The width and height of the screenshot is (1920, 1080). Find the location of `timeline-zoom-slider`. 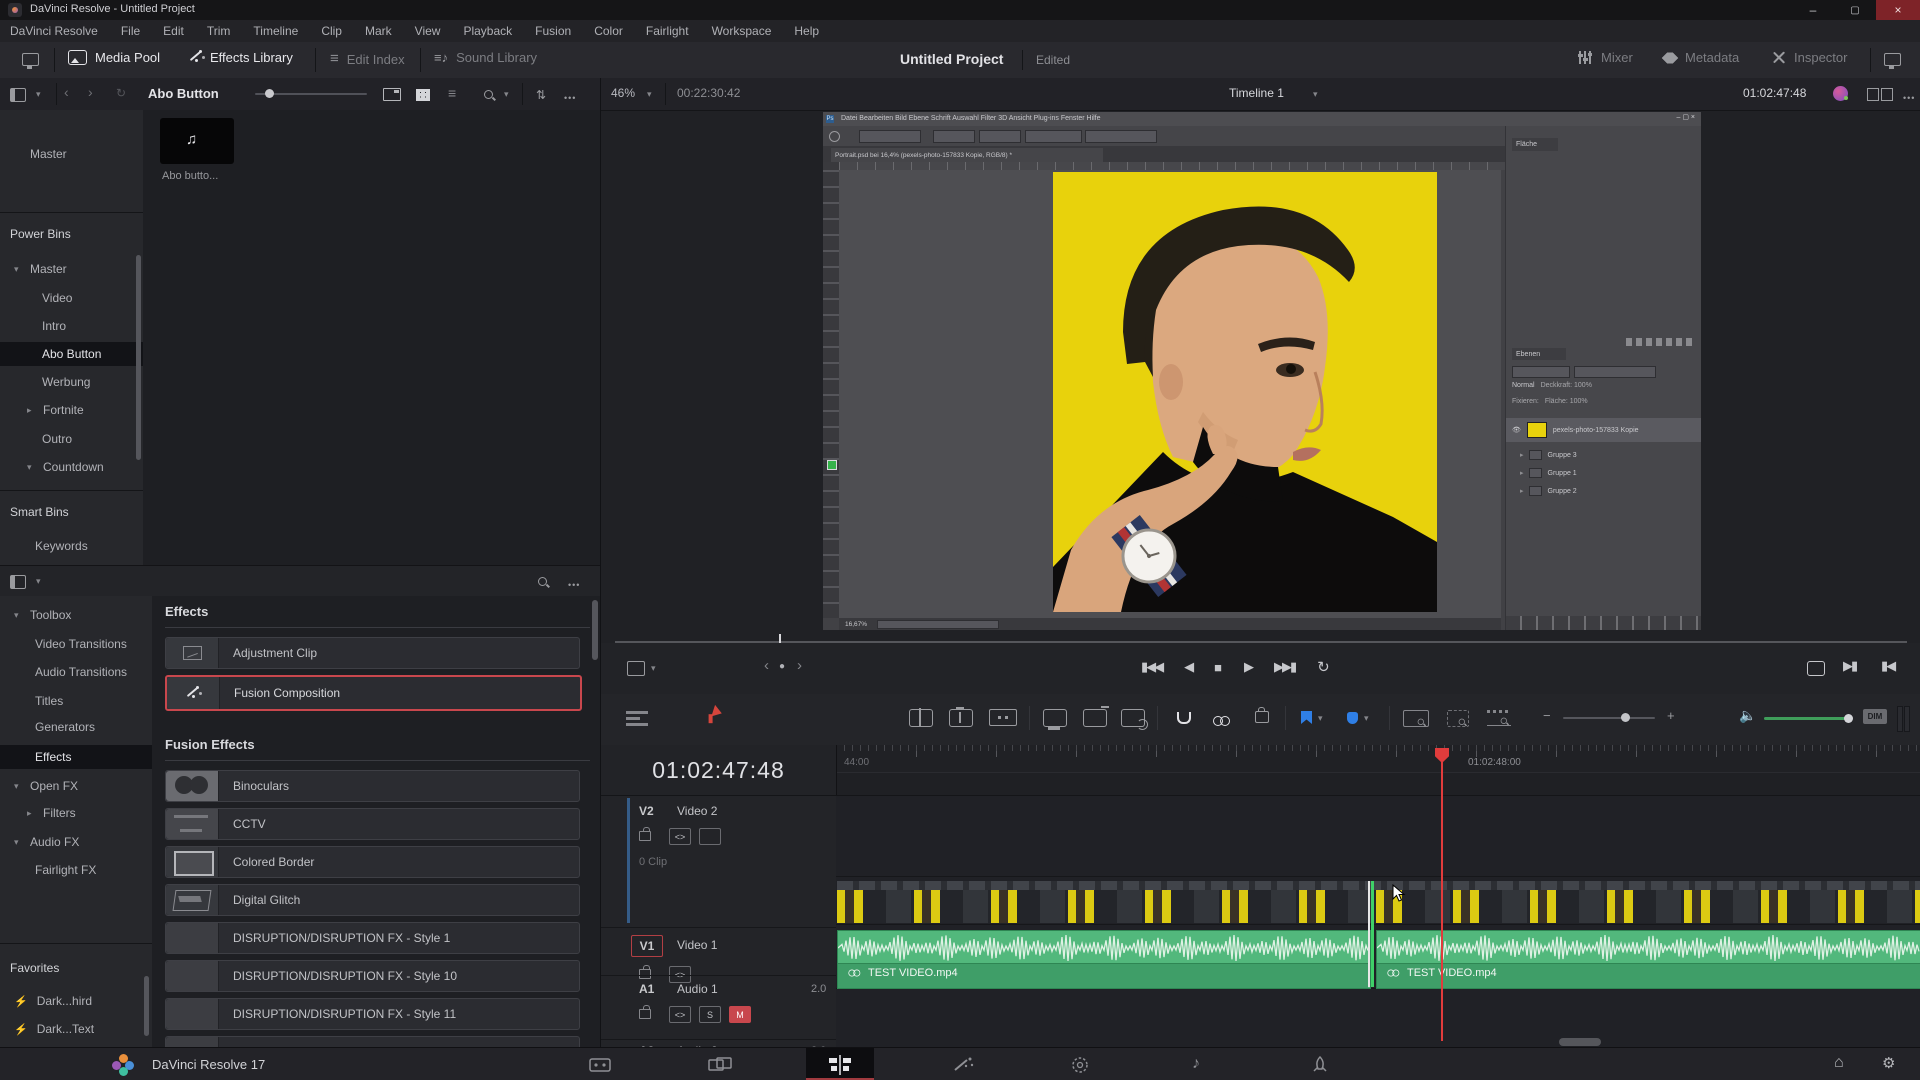

timeline-zoom-slider is located at coordinates (1609, 717).